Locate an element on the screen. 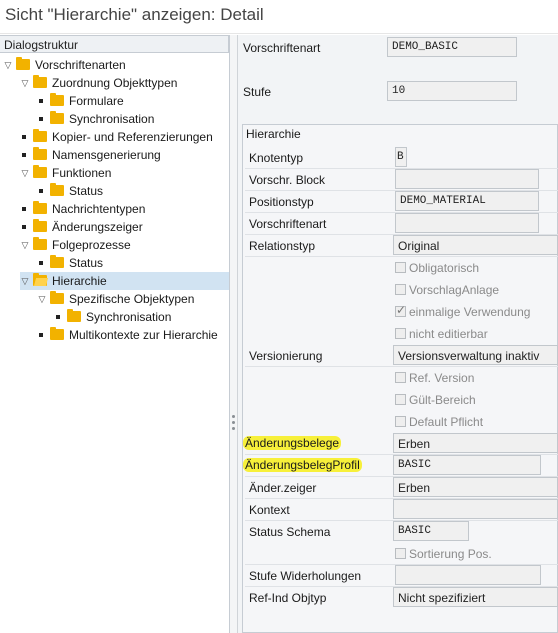 The height and width of the screenshot is (633, 558). open-folder-icon is located at coordinates (40, 279).